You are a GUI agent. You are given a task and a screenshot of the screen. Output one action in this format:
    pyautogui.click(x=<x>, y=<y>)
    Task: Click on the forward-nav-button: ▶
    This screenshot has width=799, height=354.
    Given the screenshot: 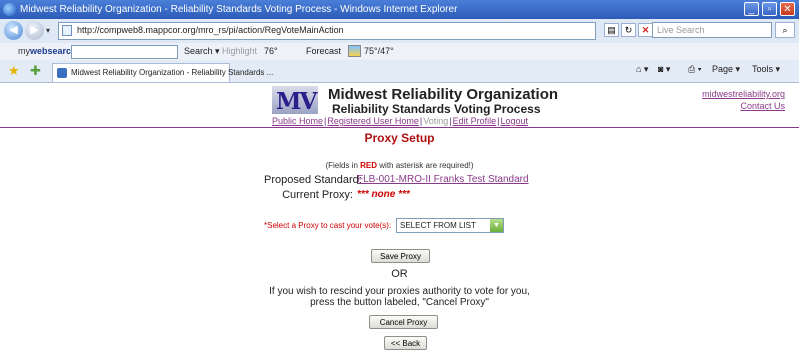 What is the action you would take?
    pyautogui.click(x=34, y=30)
    